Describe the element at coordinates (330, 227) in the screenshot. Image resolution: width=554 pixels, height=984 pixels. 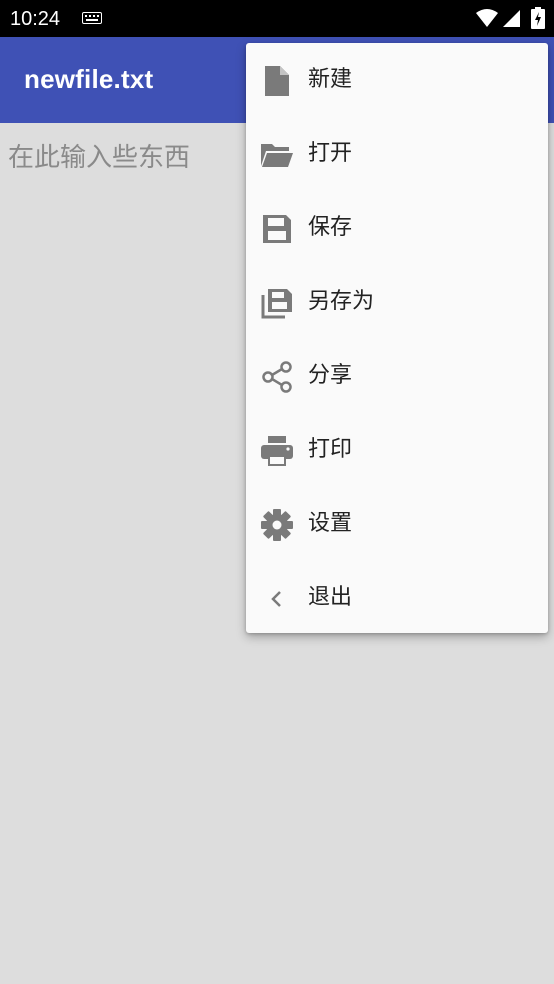
I see `menu-item-label: 保存` at that location.